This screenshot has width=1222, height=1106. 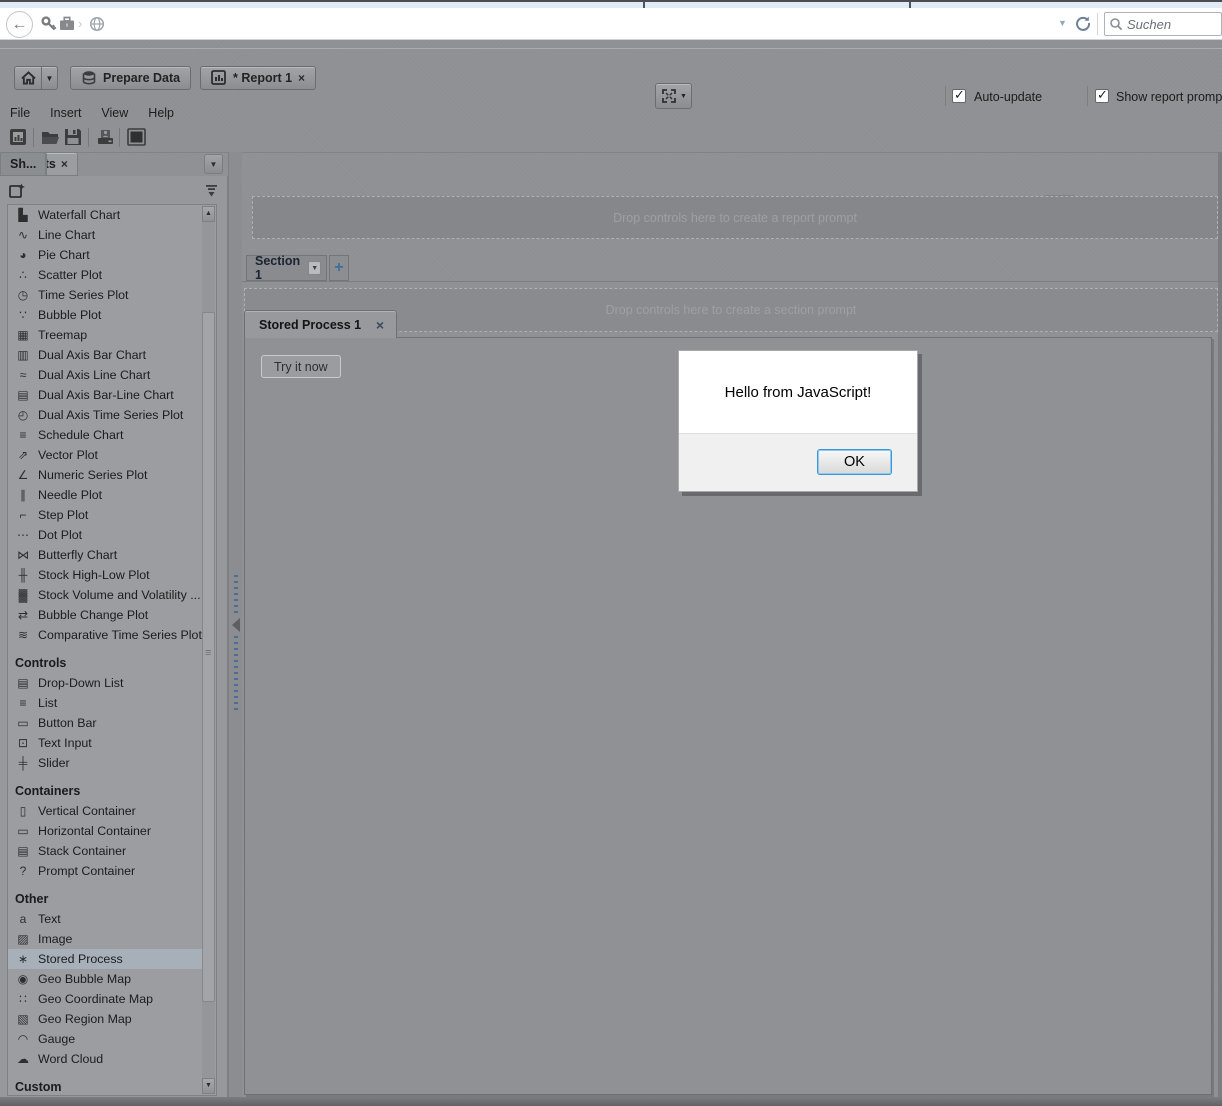 What do you see at coordinates (213, 164) in the screenshot?
I see `panel-tab-overflow-button: ▼` at bounding box center [213, 164].